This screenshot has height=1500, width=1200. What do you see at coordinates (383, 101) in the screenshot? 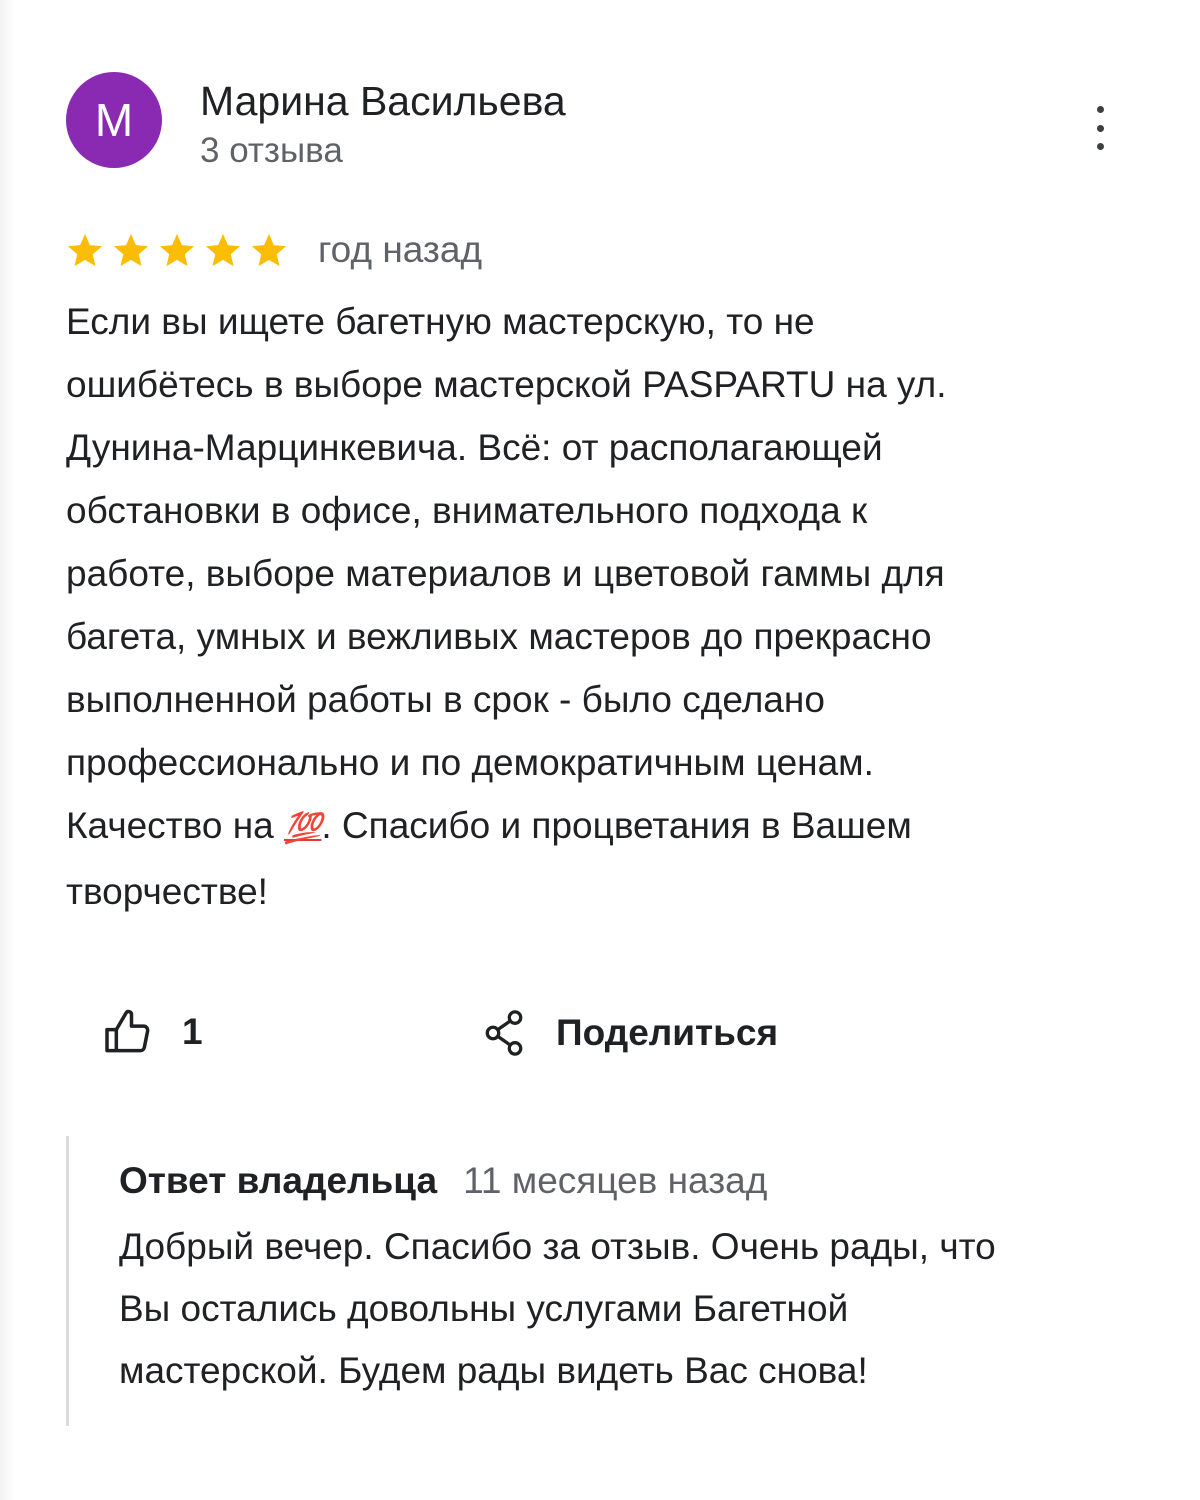
I see `author-name: Марина Васильева` at bounding box center [383, 101].